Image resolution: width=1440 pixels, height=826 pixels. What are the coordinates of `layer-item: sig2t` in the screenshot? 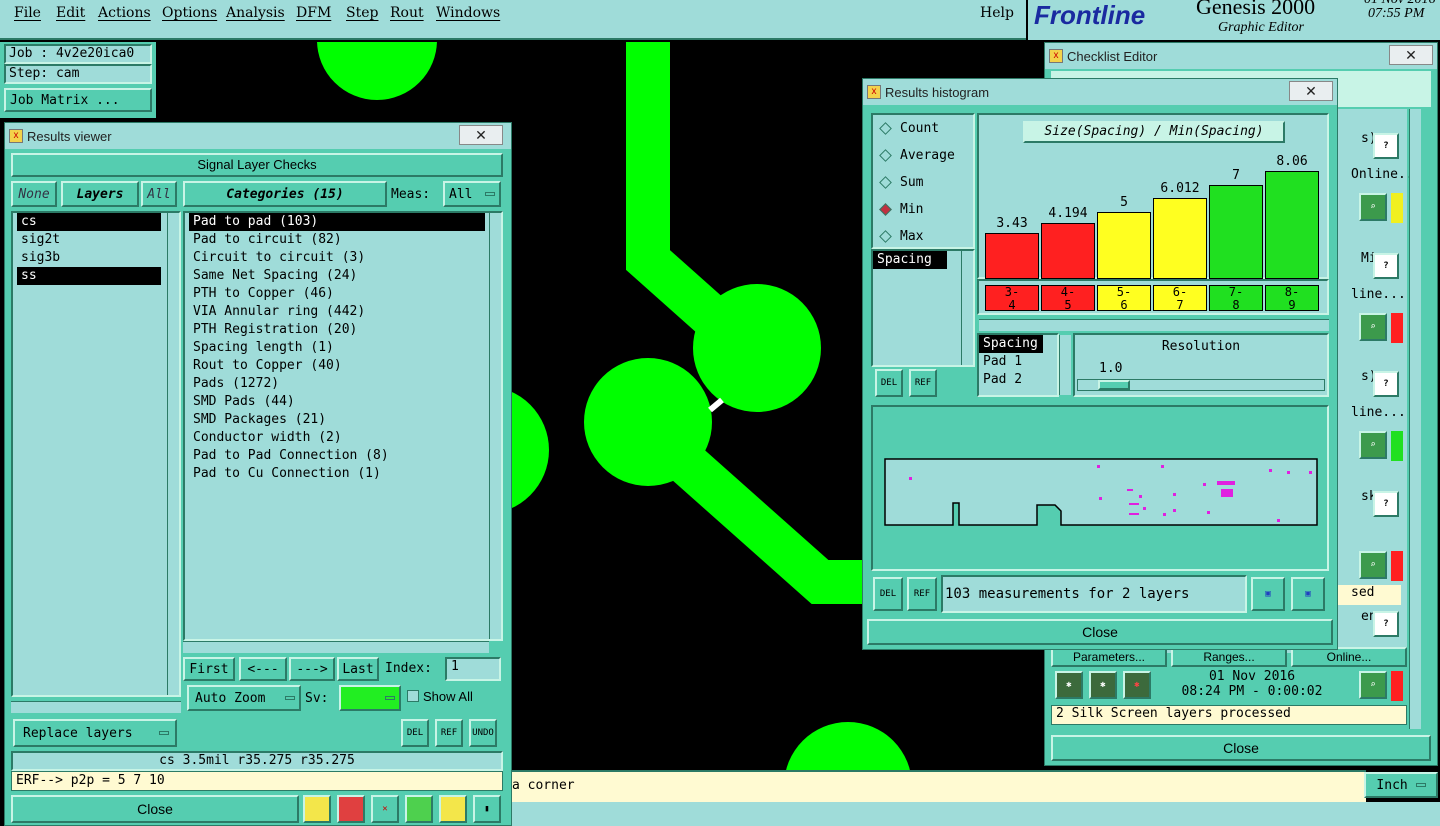 It's located at (89, 240).